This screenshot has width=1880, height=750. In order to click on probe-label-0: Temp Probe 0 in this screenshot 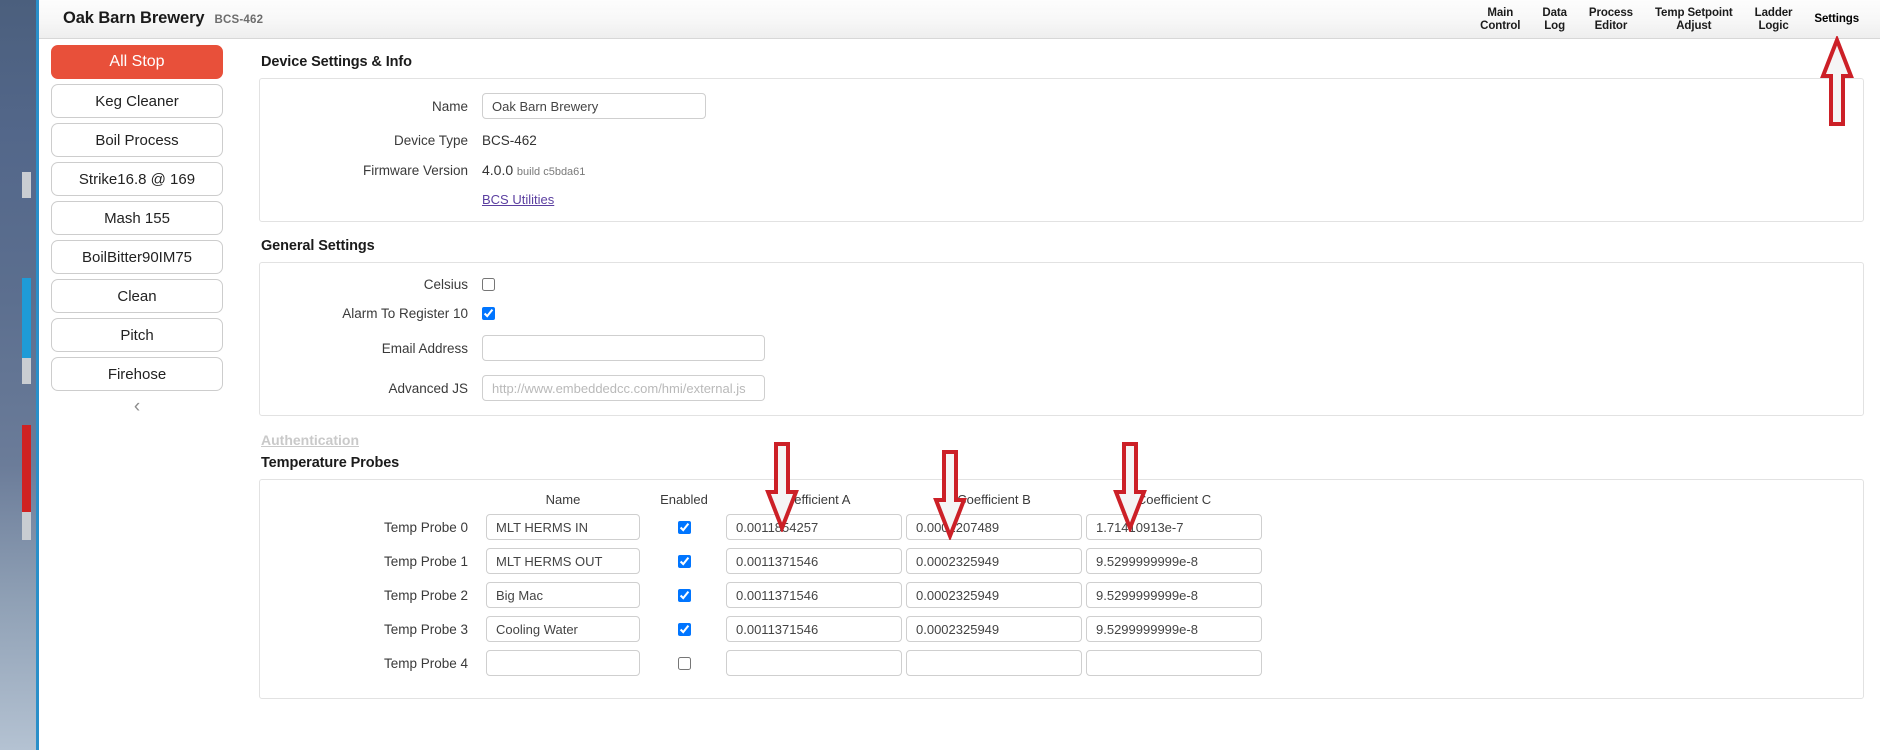, I will do `click(425, 527)`.